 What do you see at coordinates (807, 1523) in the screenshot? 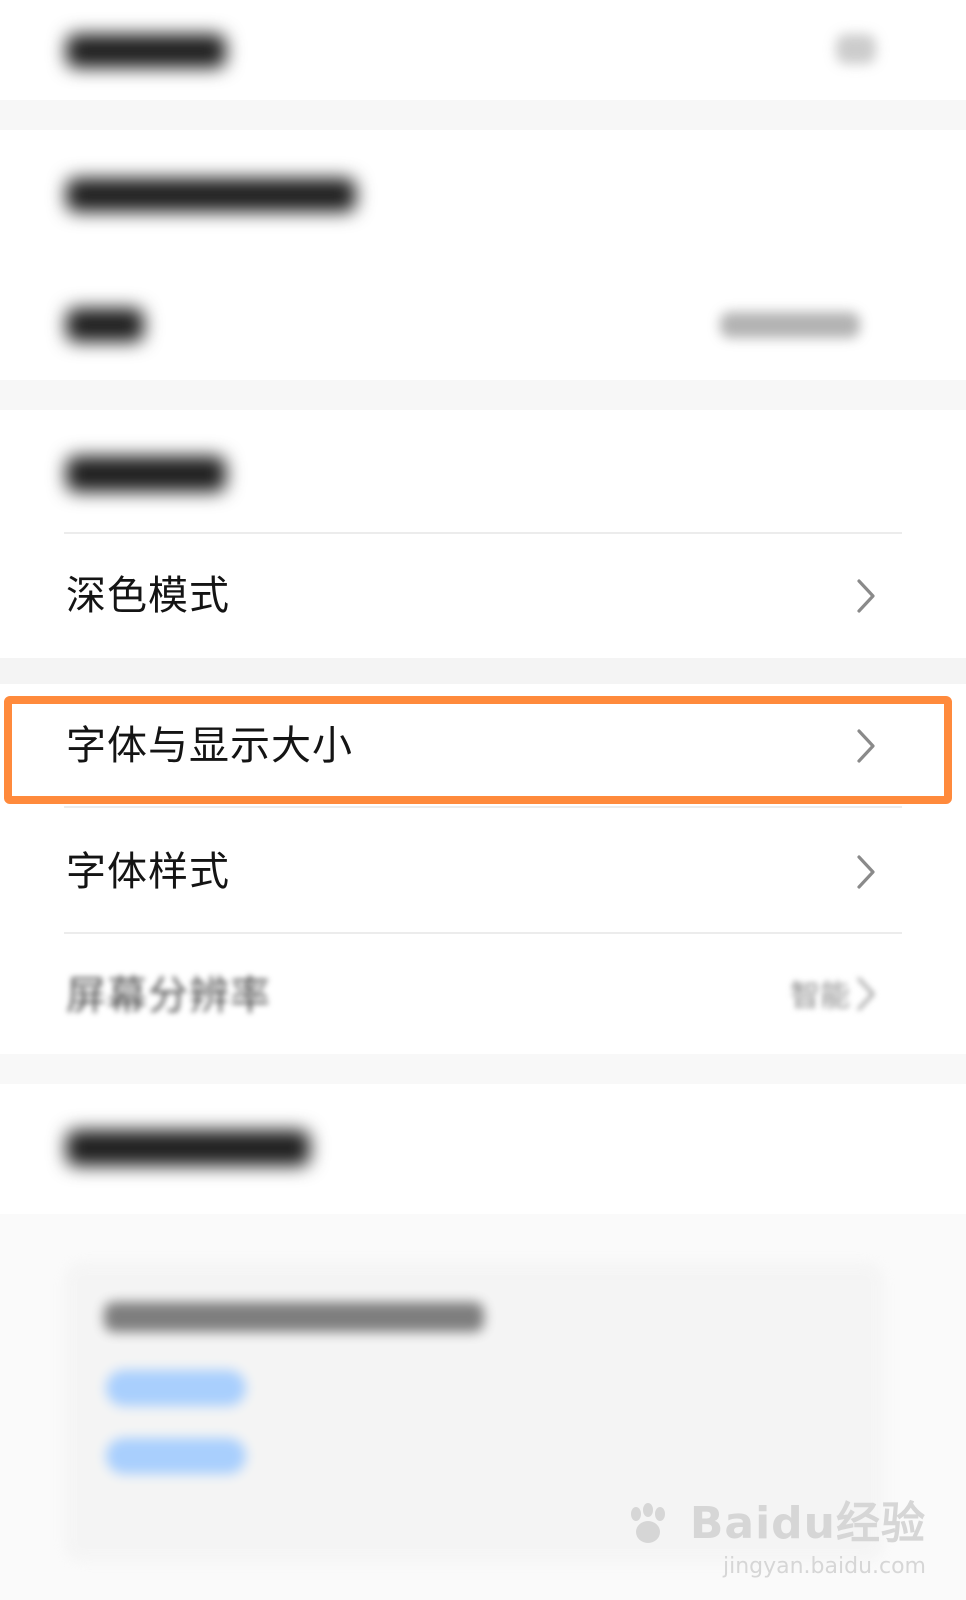
I see `watermark-brand: Baidu经验` at bounding box center [807, 1523].